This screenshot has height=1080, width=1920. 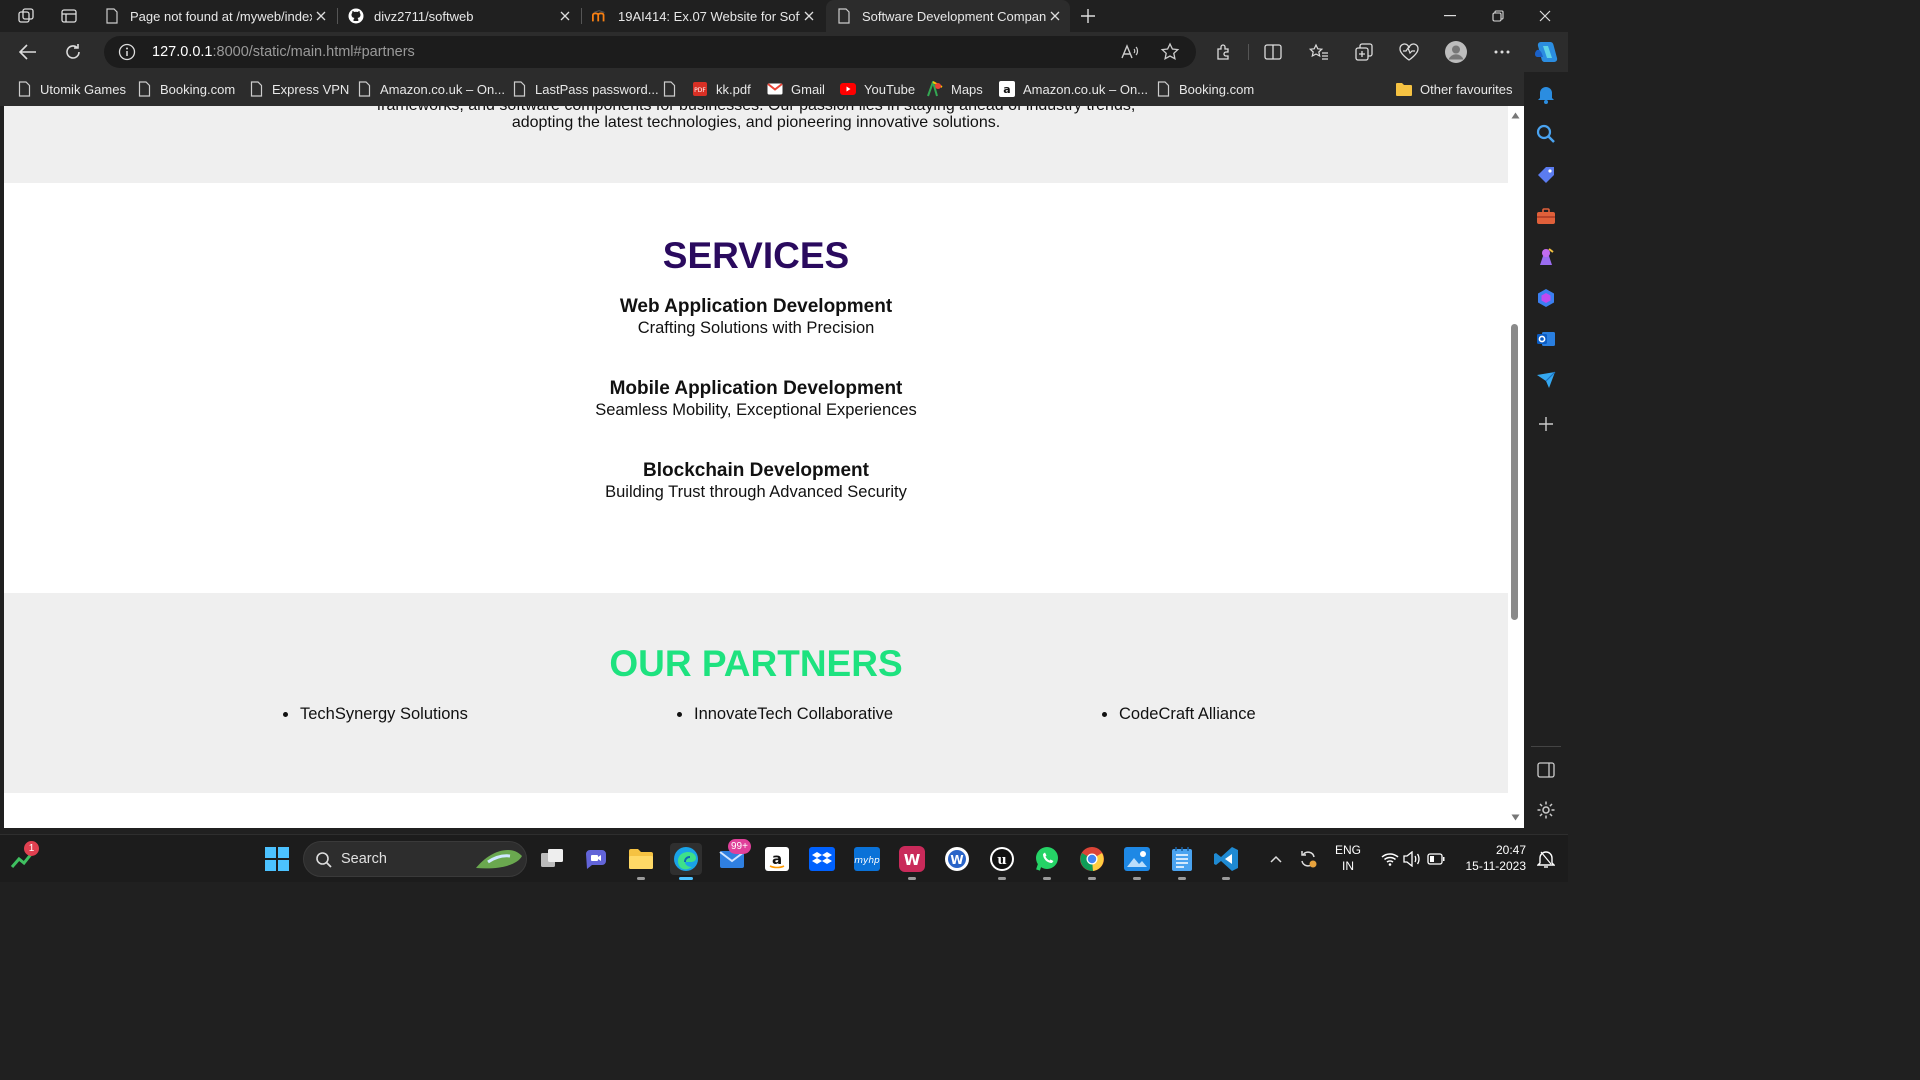 I want to click on chrome-icon, so click(x=1092, y=861).